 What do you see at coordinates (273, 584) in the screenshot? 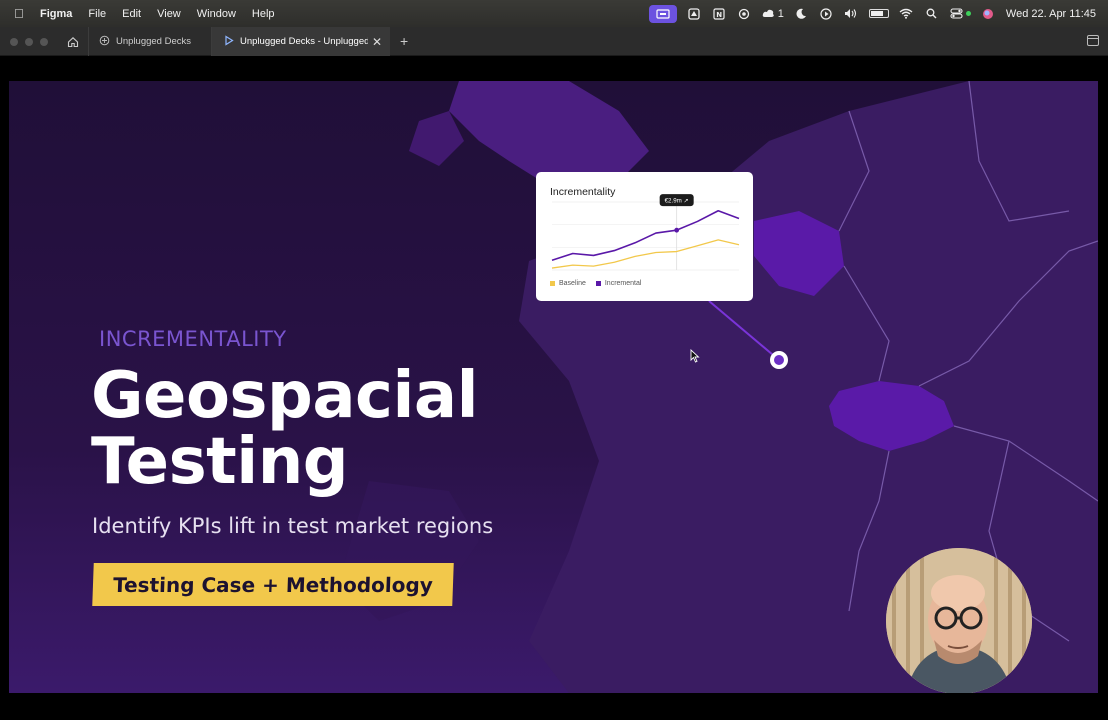
I see `testing-case-banner: Testing Case + Methodology` at bounding box center [273, 584].